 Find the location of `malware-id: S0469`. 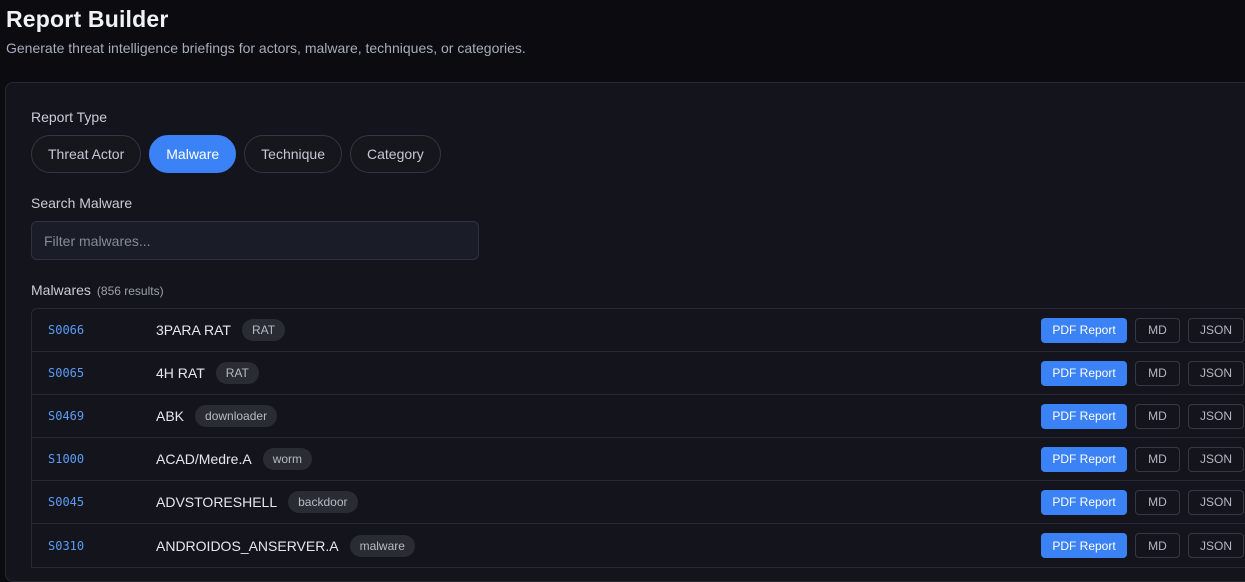

malware-id: S0469 is located at coordinates (66, 416).